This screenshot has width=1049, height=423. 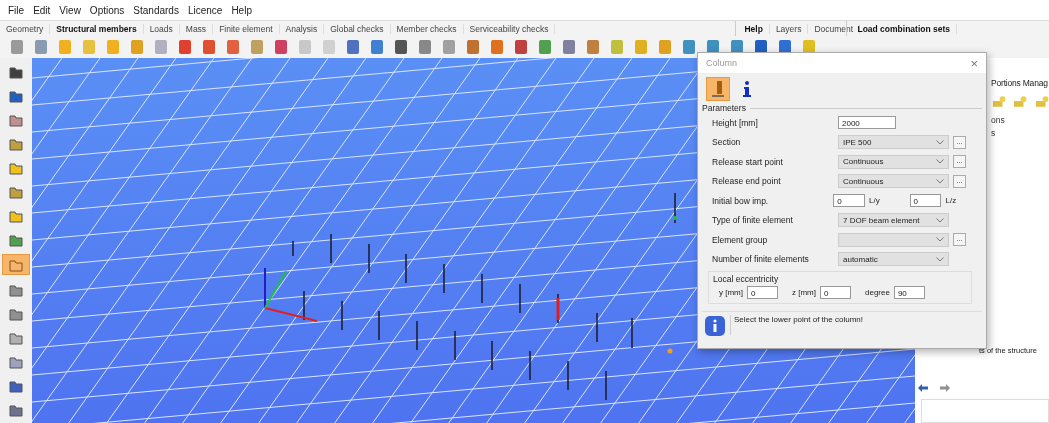 What do you see at coordinates (741, 200) in the screenshot?
I see `field-label: Initial bow imp.` at bounding box center [741, 200].